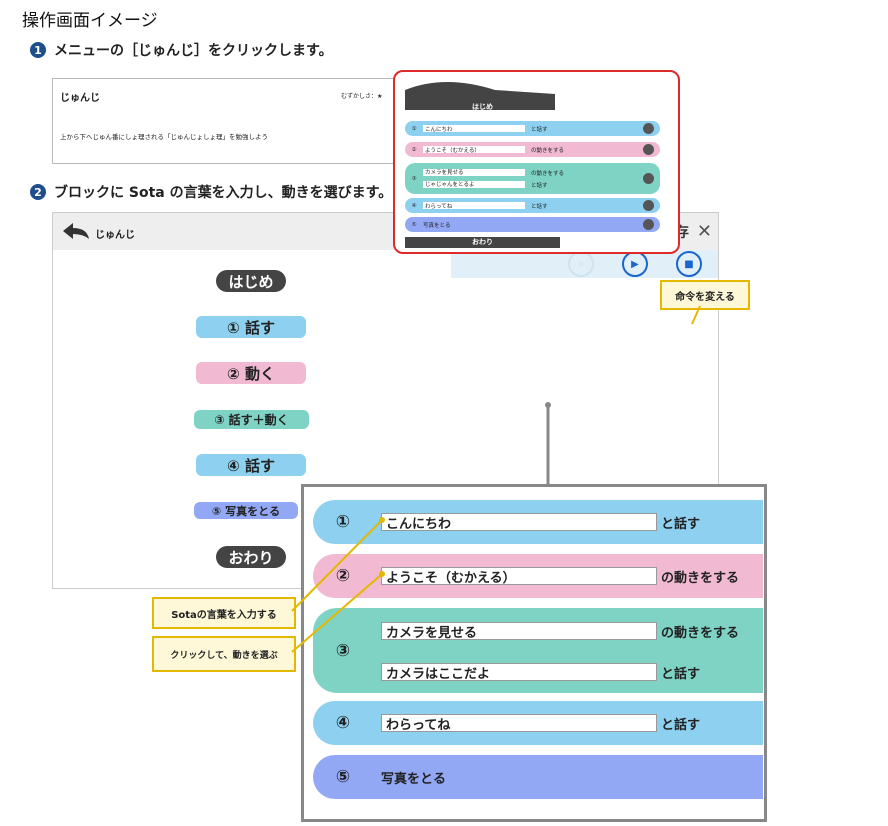 This screenshot has height=826, width=888. Describe the element at coordinates (251, 557) in the screenshot. I see `end-block: おわり` at that location.